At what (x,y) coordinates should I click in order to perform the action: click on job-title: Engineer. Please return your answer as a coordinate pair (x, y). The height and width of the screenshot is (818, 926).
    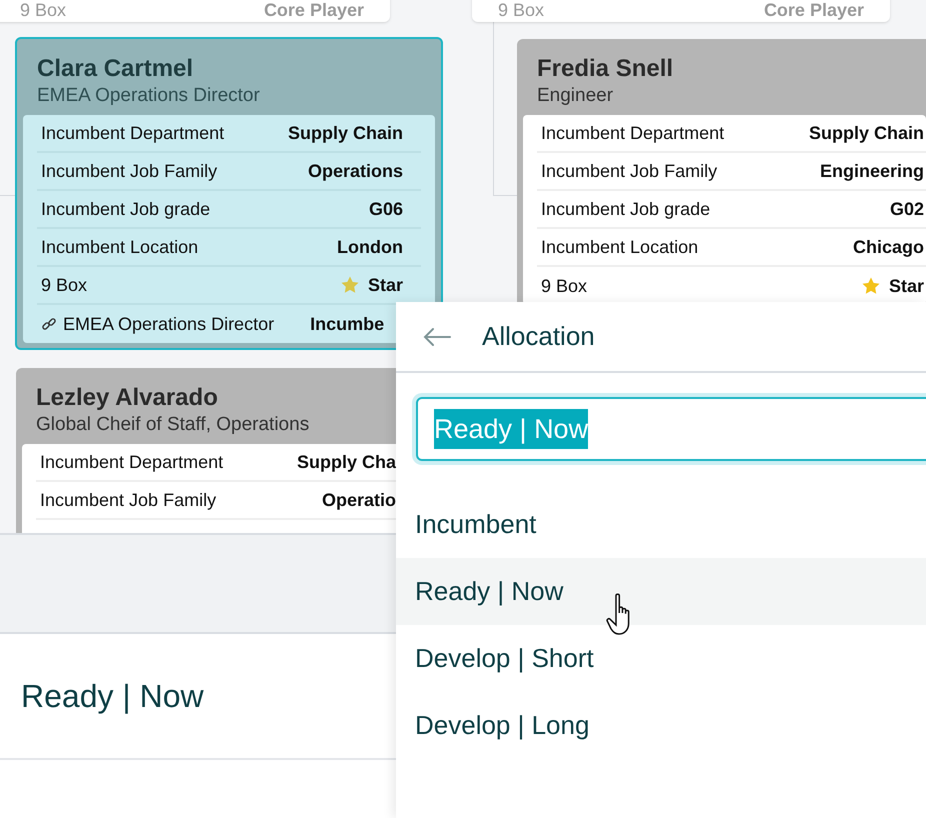
    Looking at the image, I should click on (575, 96).